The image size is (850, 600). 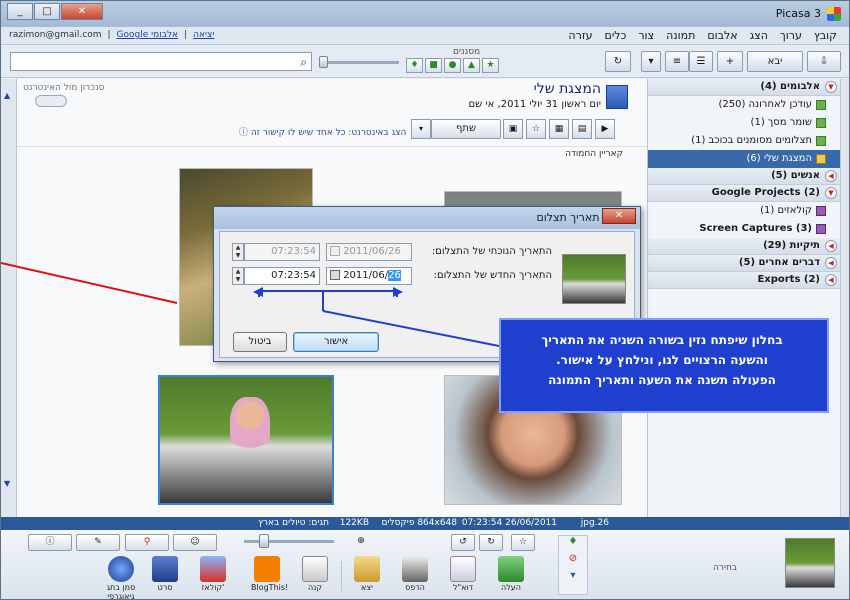 What do you see at coordinates (361, 542) in the screenshot?
I see `zoom-icon: ⊕` at bounding box center [361, 542].